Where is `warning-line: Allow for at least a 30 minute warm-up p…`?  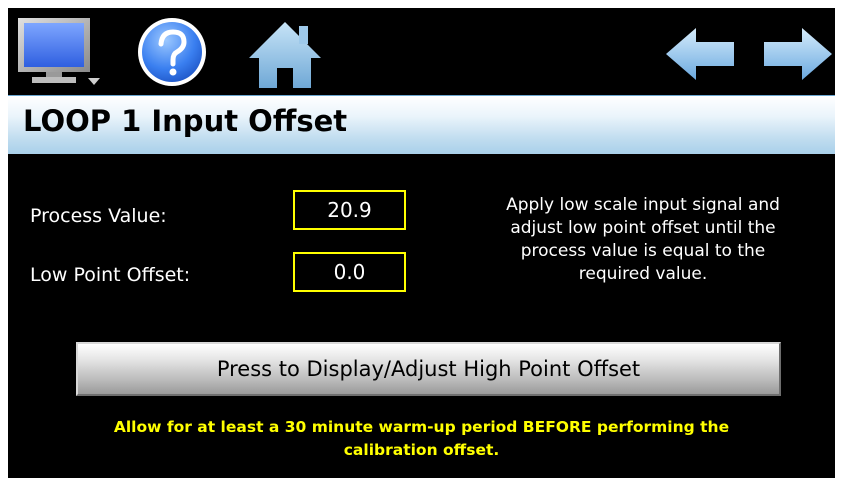
warning-line: Allow for at least a 30 minute warm-up p… is located at coordinates (421, 427).